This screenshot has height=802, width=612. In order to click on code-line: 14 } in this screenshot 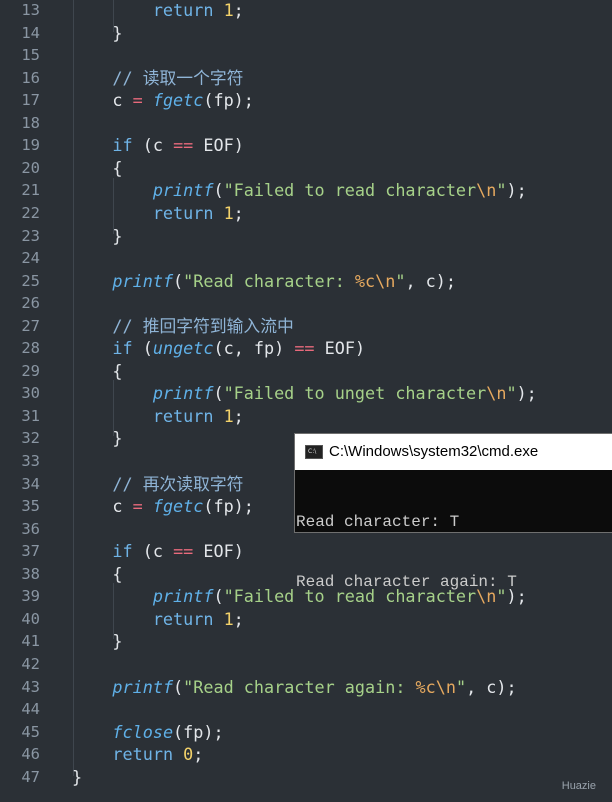, I will do `click(306, 33)`.